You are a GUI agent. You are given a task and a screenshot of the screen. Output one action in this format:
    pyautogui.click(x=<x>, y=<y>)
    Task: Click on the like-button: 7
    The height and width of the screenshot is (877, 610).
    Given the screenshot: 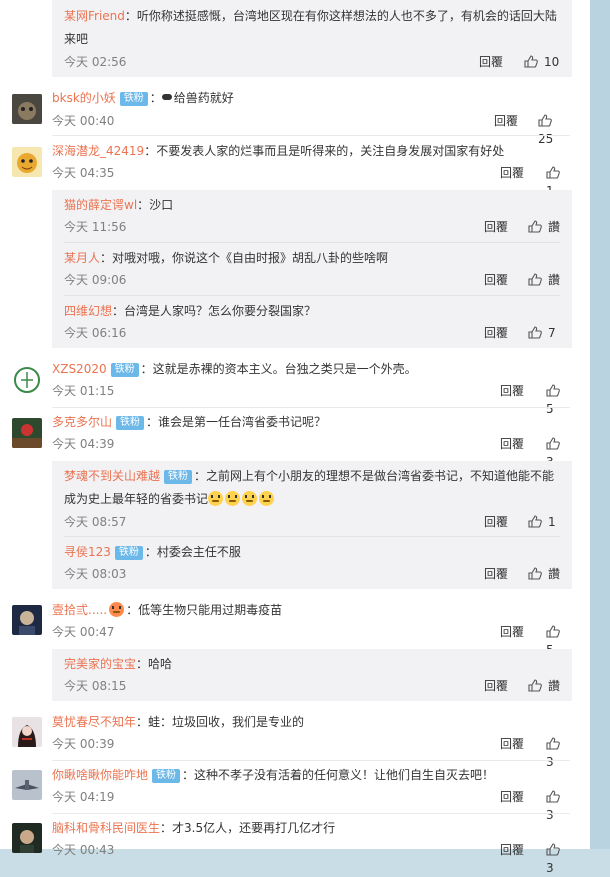 What is the action you would take?
    pyautogui.click(x=542, y=333)
    